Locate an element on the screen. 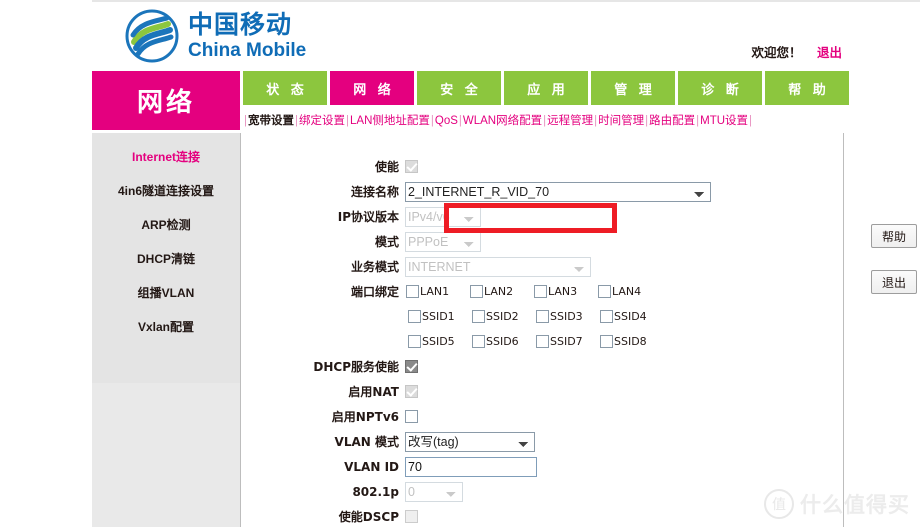  form-row-ip-version: IP协议版本 IPv4/v6 is located at coordinates (542, 216).